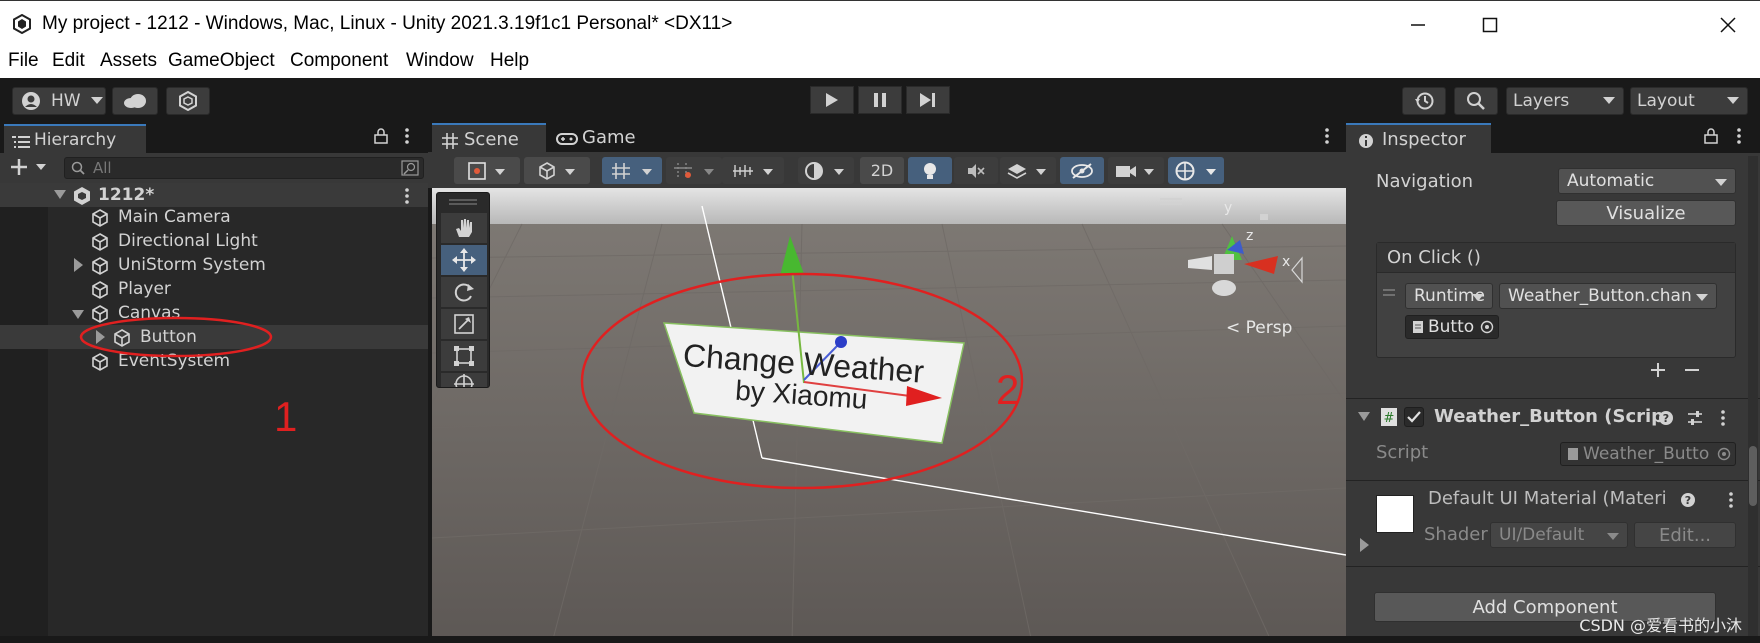 This screenshot has height=643, width=1760. What do you see at coordinates (464, 260) in the screenshot?
I see `move-tool-button` at bounding box center [464, 260].